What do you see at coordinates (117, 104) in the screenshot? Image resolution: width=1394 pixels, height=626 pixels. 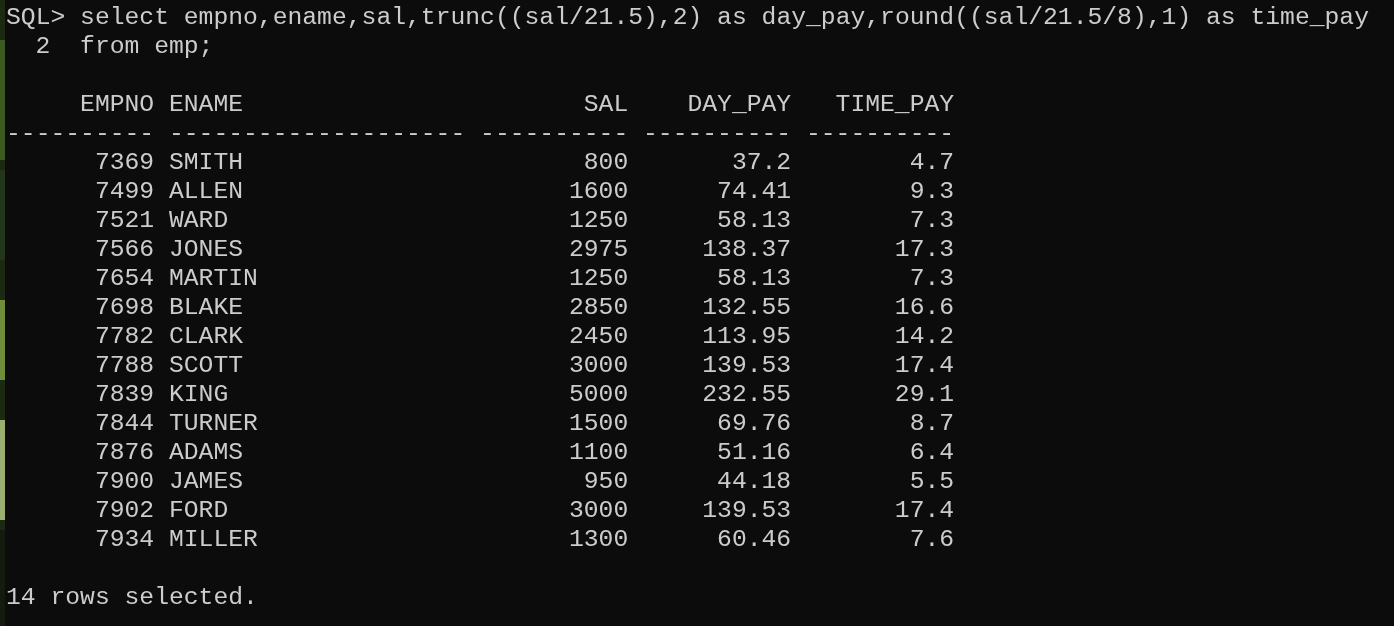 I see `column-header: EMPNO` at bounding box center [117, 104].